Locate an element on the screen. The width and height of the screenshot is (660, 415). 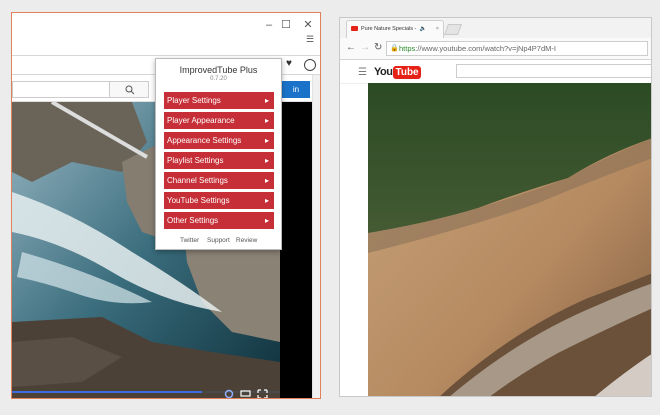
url-rest: ://www.youtube.com/watch?v=jNp4P7dM-I is located at coordinates (485, 48).